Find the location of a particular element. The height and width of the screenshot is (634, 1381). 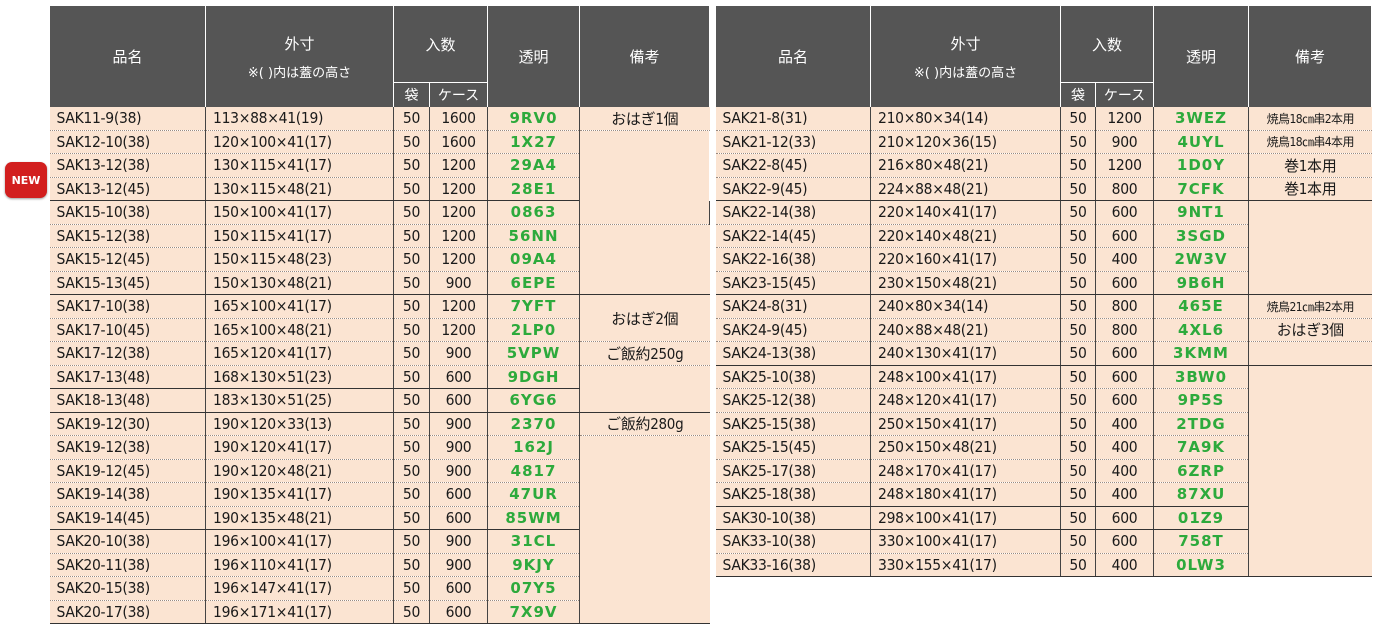

clear-code-cell: 2LP0 is located at coordinates (533, 330).